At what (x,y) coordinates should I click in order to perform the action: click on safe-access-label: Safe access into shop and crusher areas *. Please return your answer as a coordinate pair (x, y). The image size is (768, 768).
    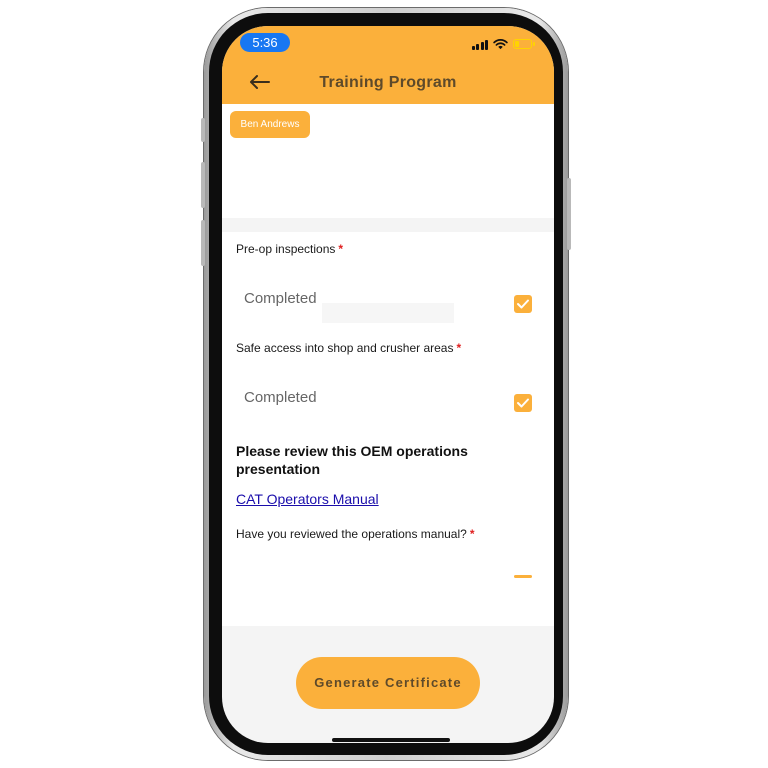
    Looking at the image, I should click on (349, 348).